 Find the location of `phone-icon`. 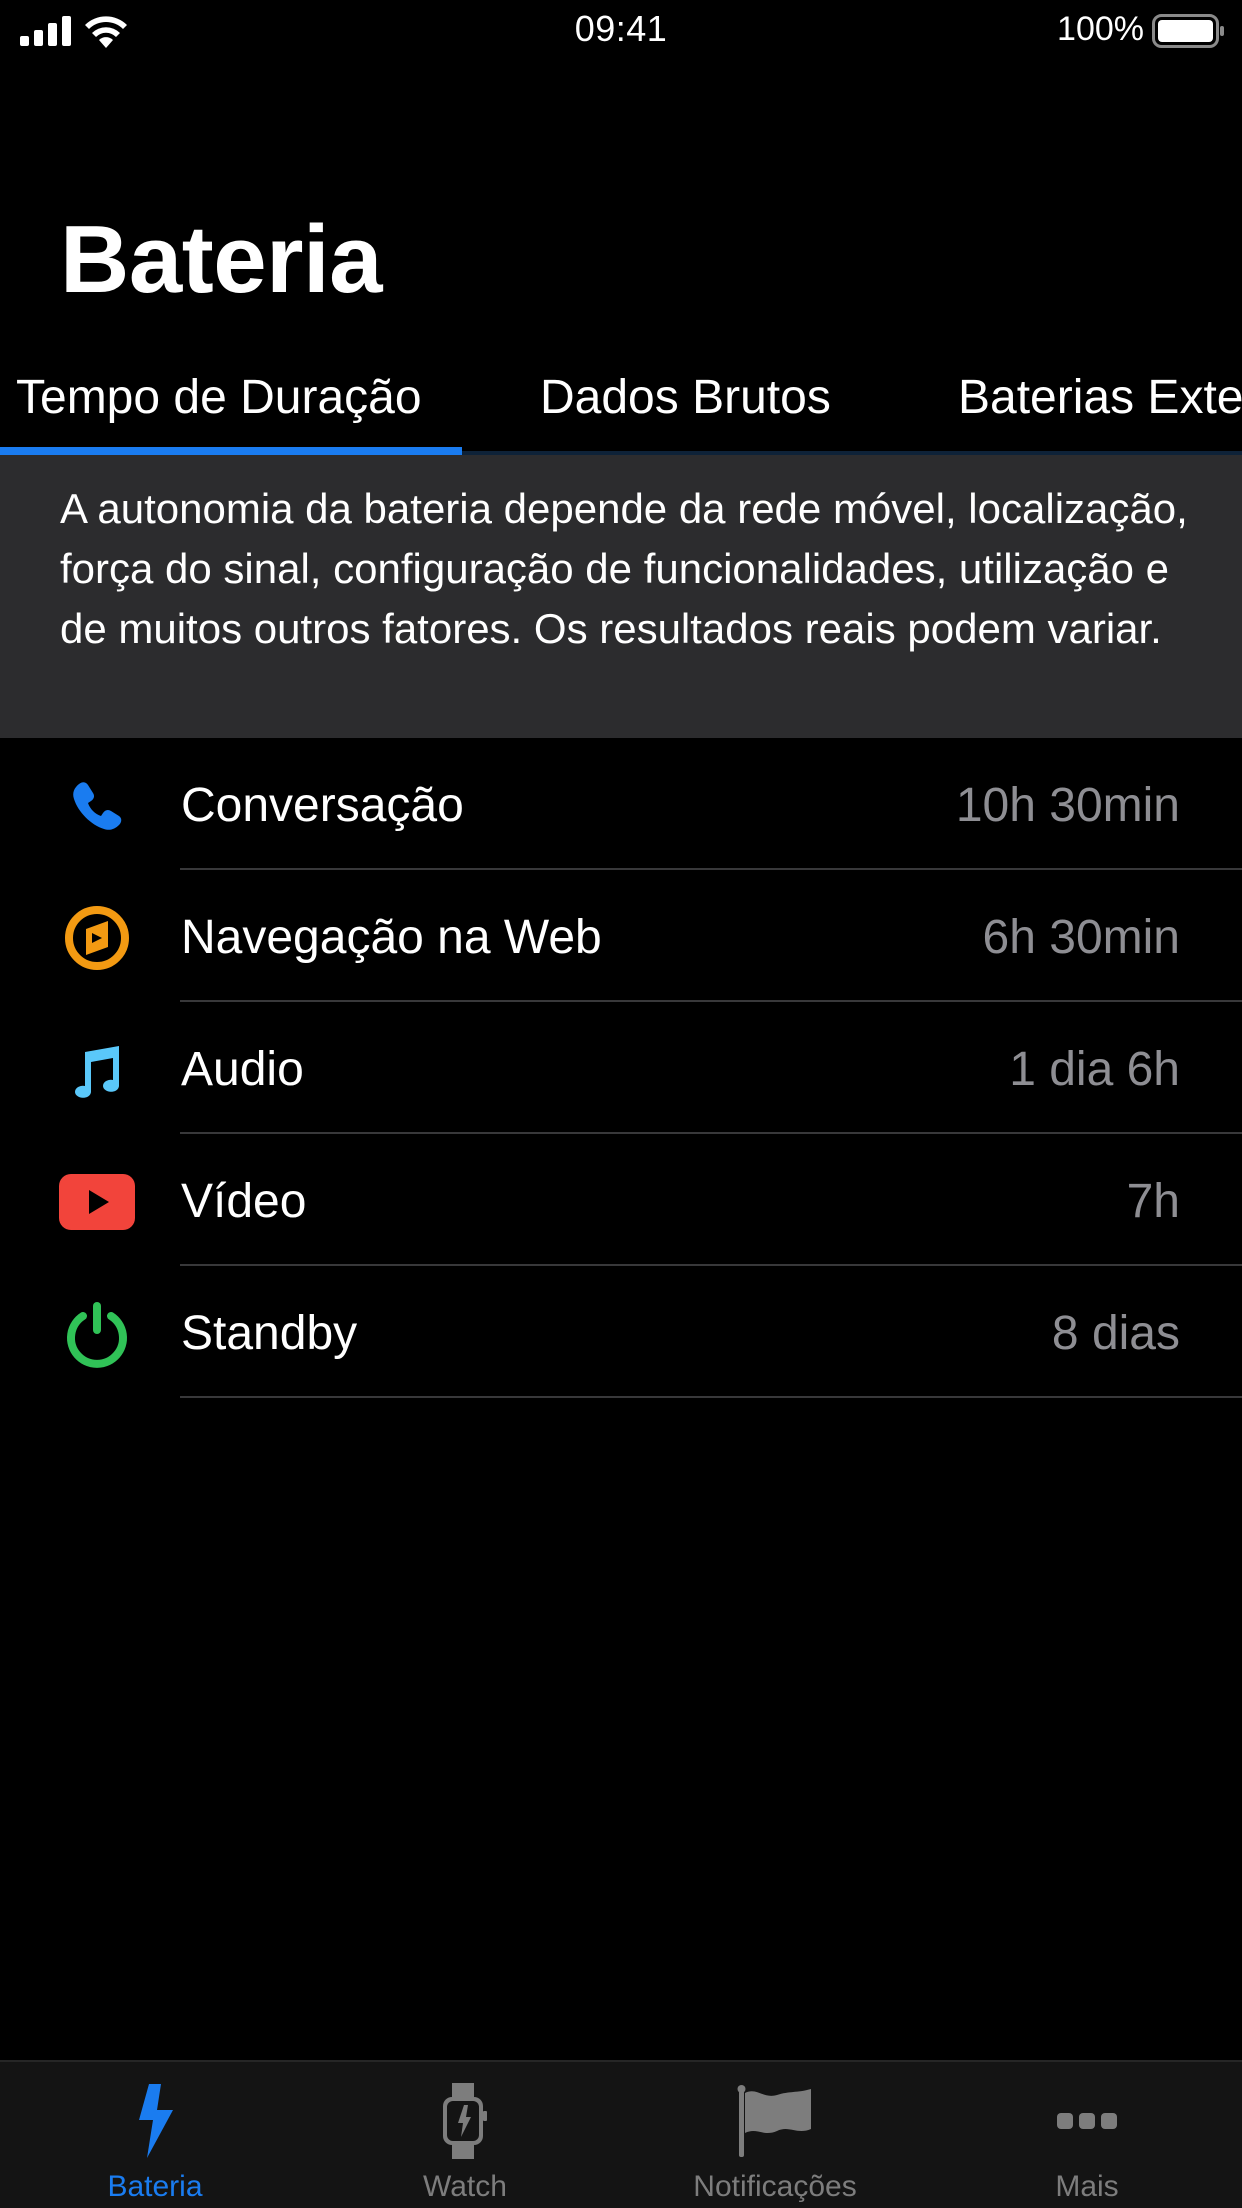

phone-icon is located at coordinates (97, 806).